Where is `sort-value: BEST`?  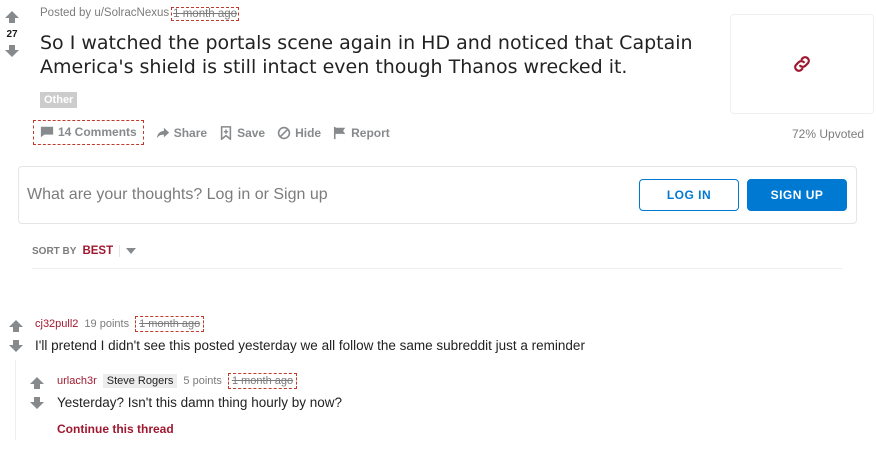 sort-value: BEST is located at coordinates (101, 251).